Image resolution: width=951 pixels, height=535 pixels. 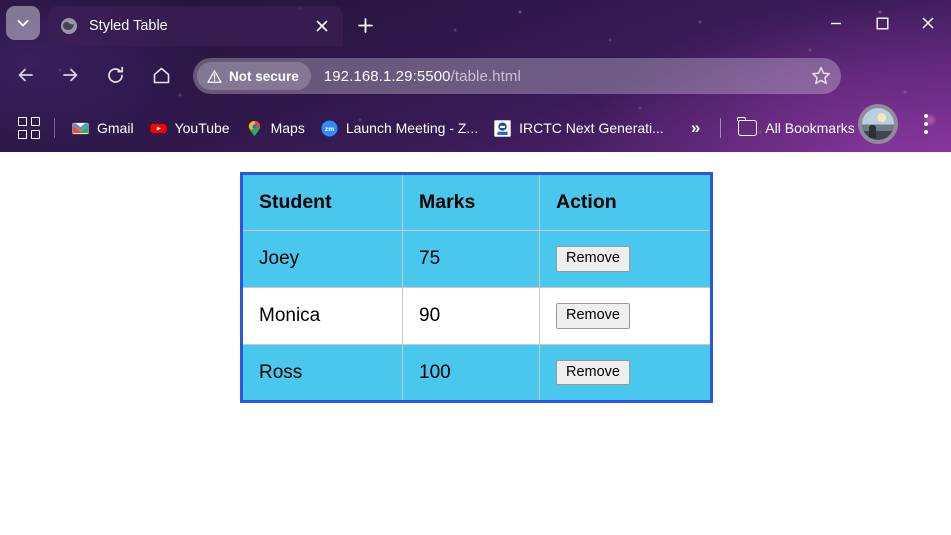 I want to click on all-bookmarks-label: All Bookmarks, so click(x=810, y=128).